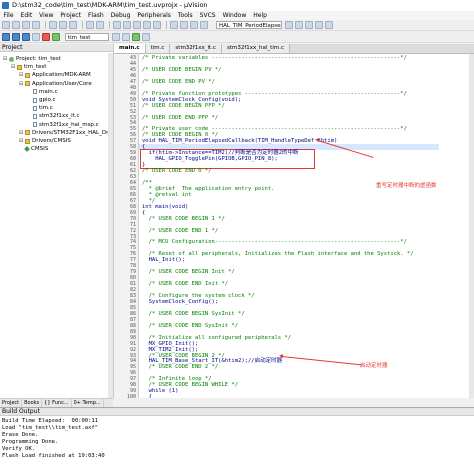 This screenshot has width=474, height=476. Describe the element at coordinates (180, 231) in the screenshot. I see `code-line: /* USER CODE END 1 */` at that location.